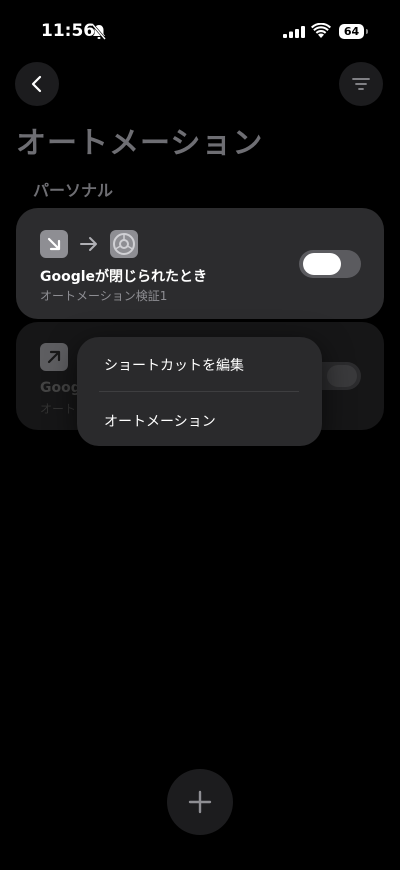 This screenshot has height=870, width=400. I want to click on battery-level: 64, so click(351, 31).